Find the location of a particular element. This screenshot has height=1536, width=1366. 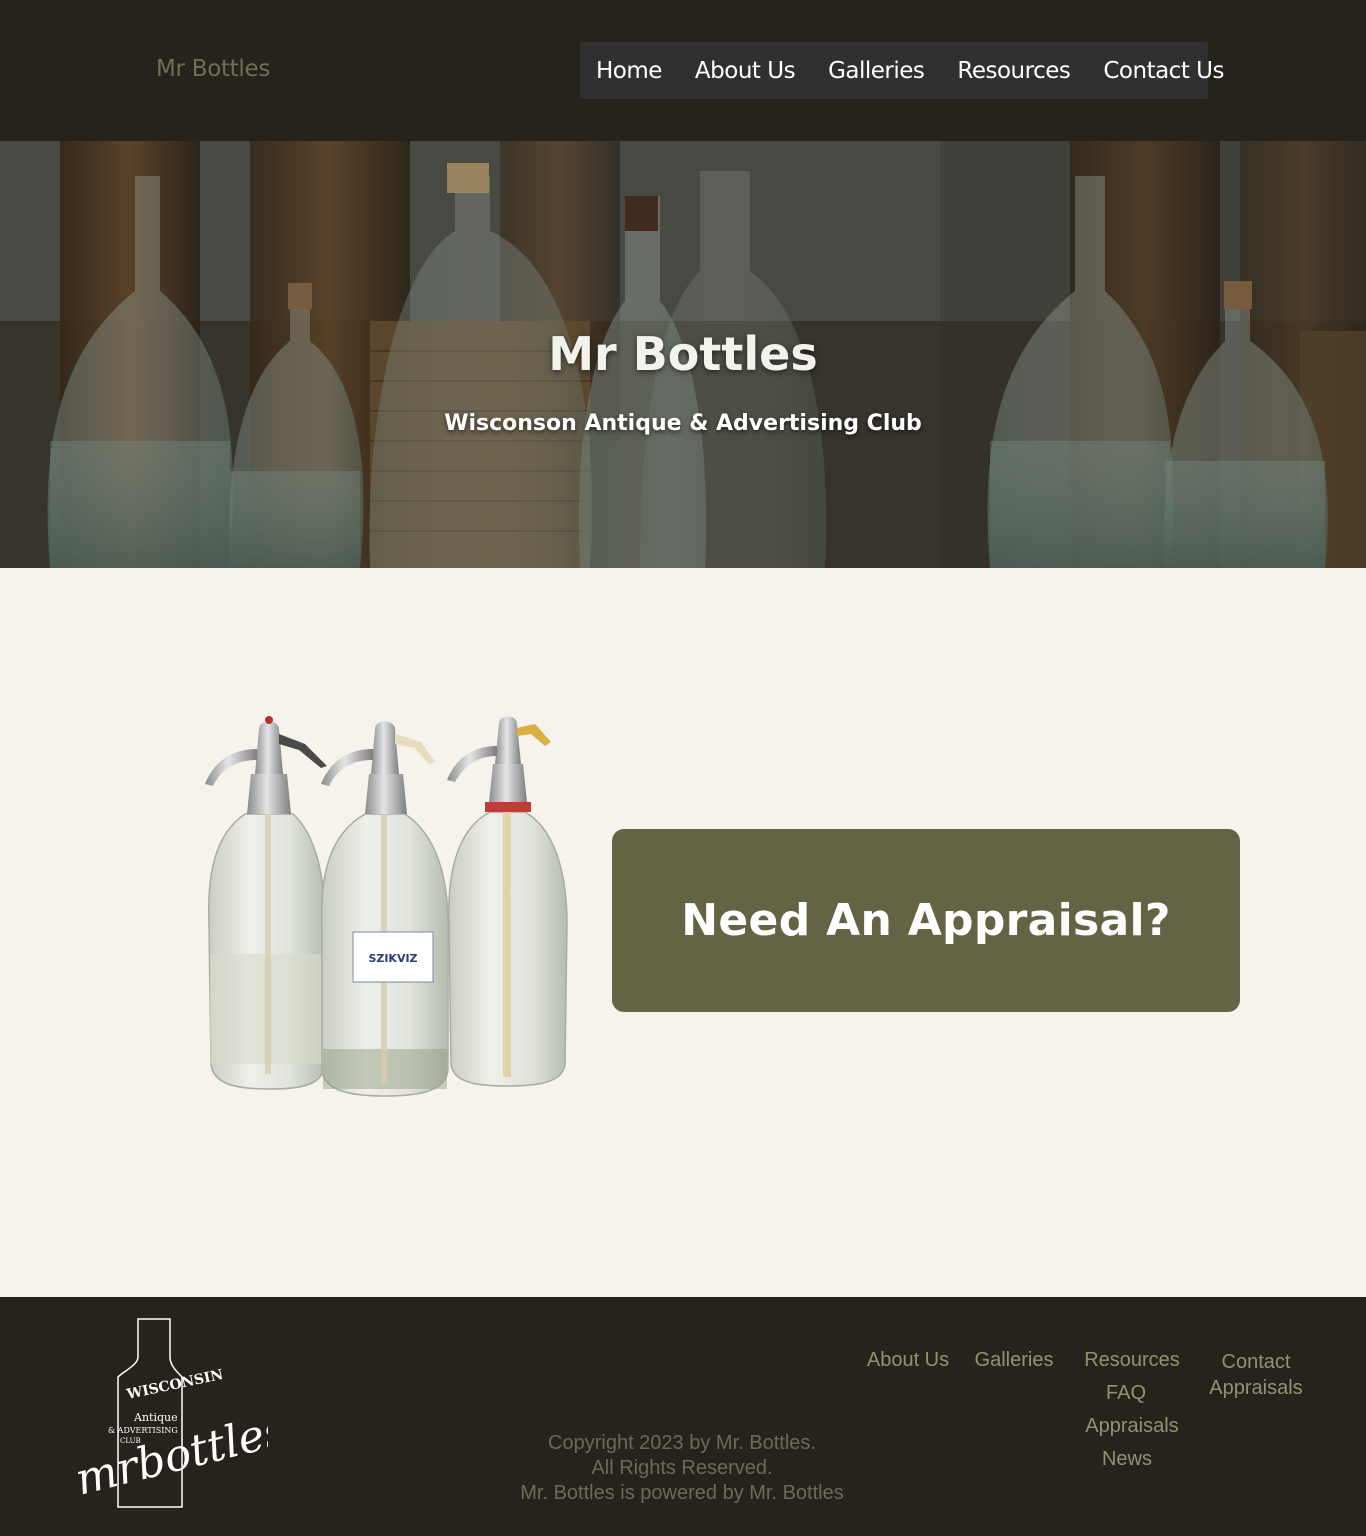

siphon-bottles-image: SZIKVIZ is located at coordinates (386, 906).